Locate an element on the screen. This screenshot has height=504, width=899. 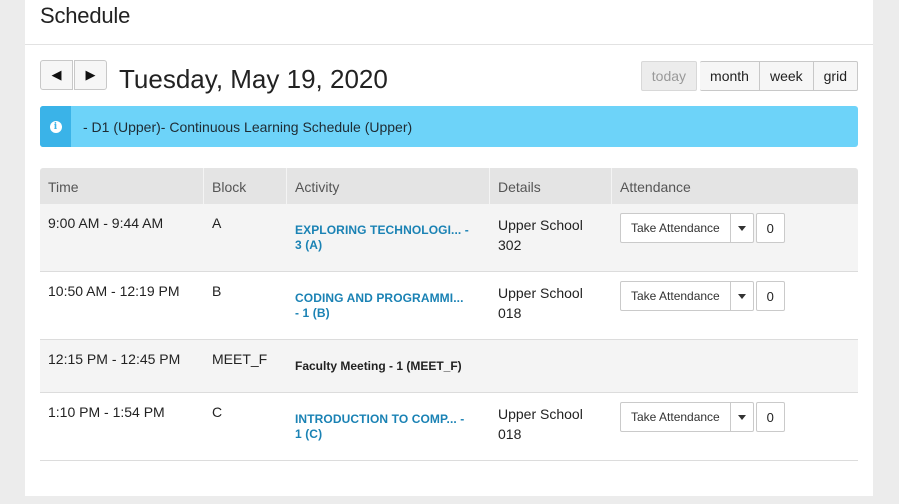
view-switcher: today month week grid is located at coordinates (749, 76).